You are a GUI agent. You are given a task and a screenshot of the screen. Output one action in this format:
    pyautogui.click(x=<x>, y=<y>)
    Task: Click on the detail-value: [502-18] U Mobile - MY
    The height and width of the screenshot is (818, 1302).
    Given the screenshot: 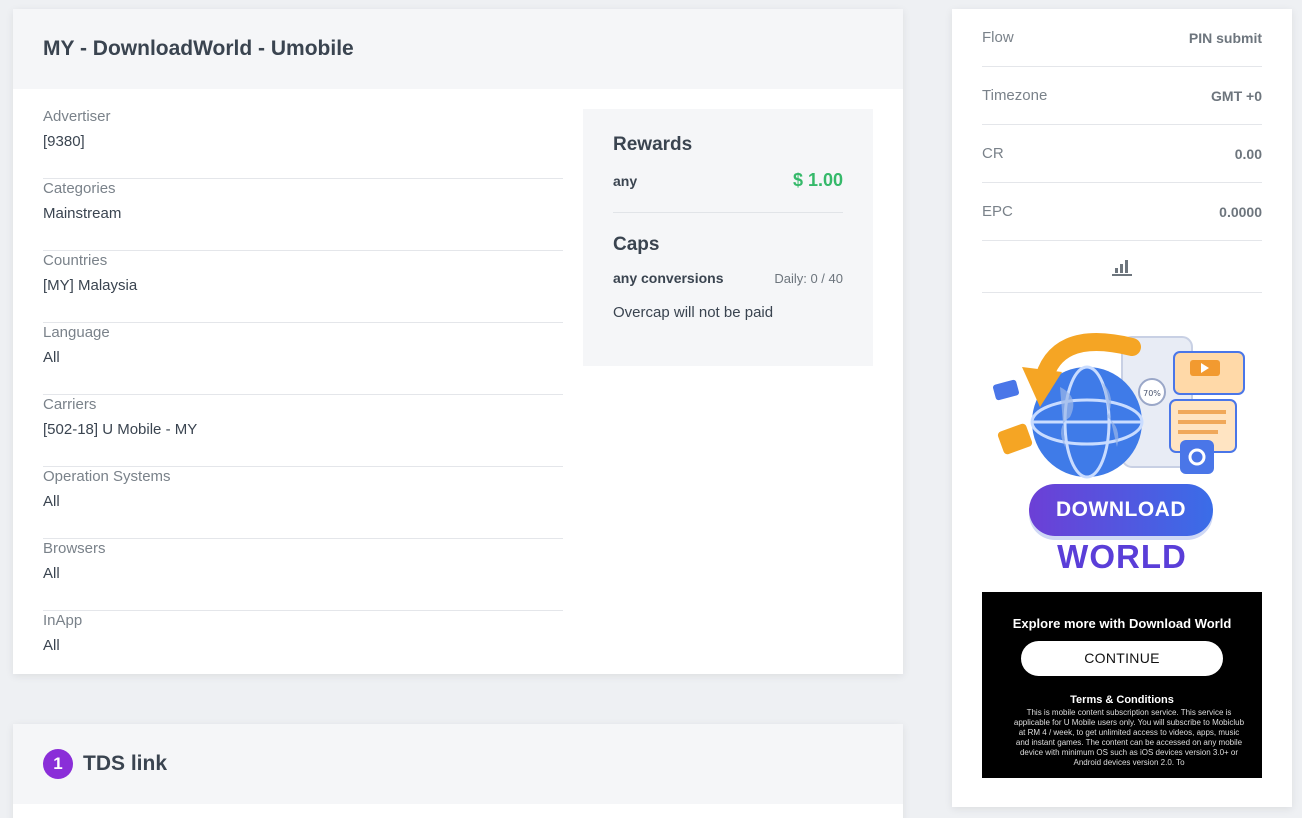 What is the action you would take?
    pyautogui.click(x=120, y=429)
    